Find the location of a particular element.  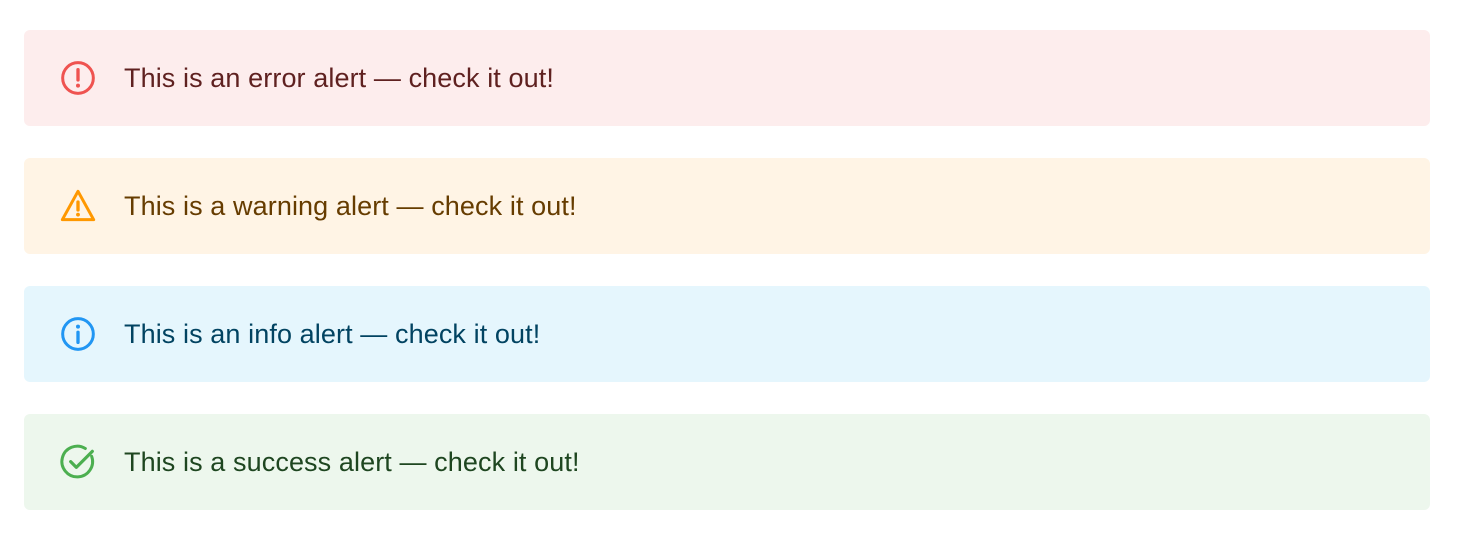

success-outline-icon is located at coordinates (78, 462).